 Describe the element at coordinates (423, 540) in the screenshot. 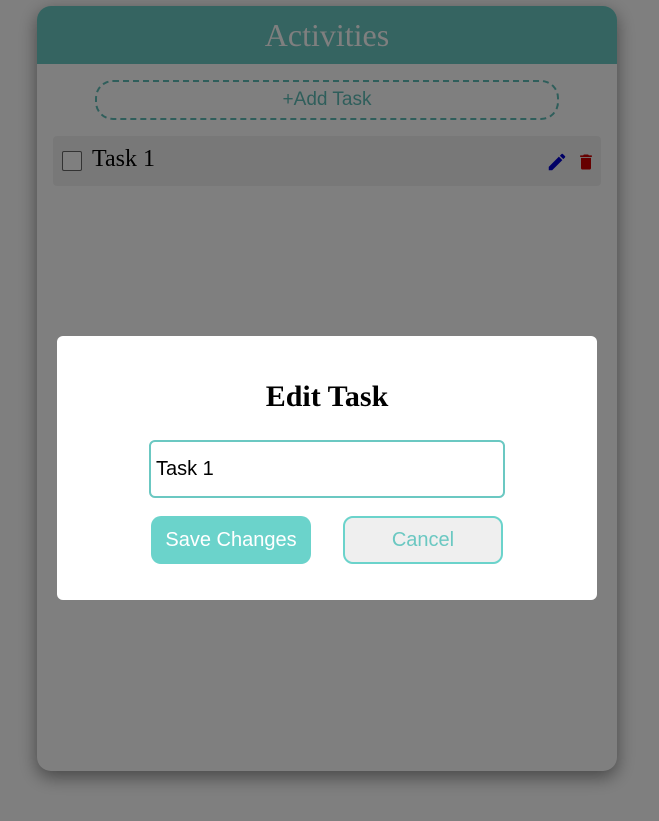

I see `cancel-button: Cancel` at that location.